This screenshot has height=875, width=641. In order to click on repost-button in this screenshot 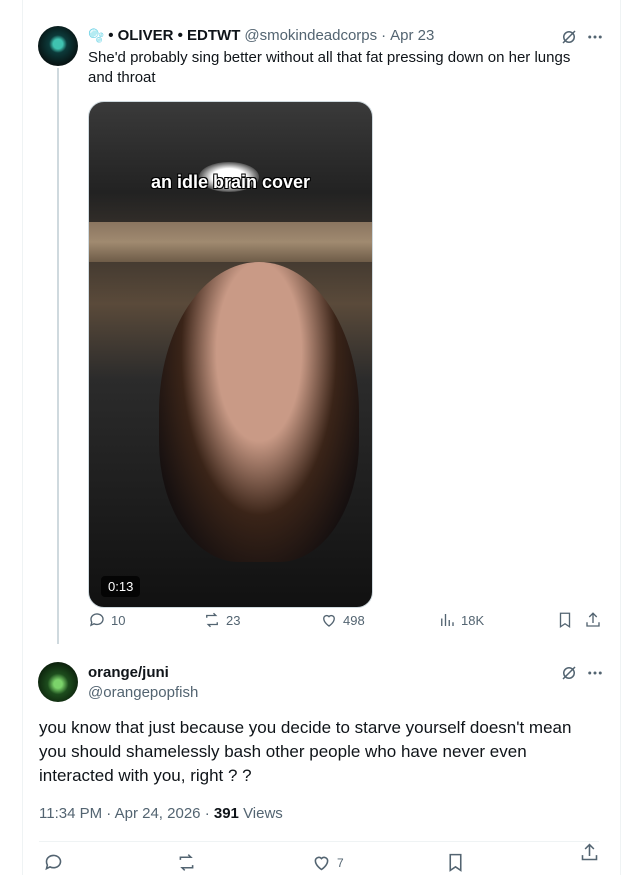, I will do `click(186, 862)`.